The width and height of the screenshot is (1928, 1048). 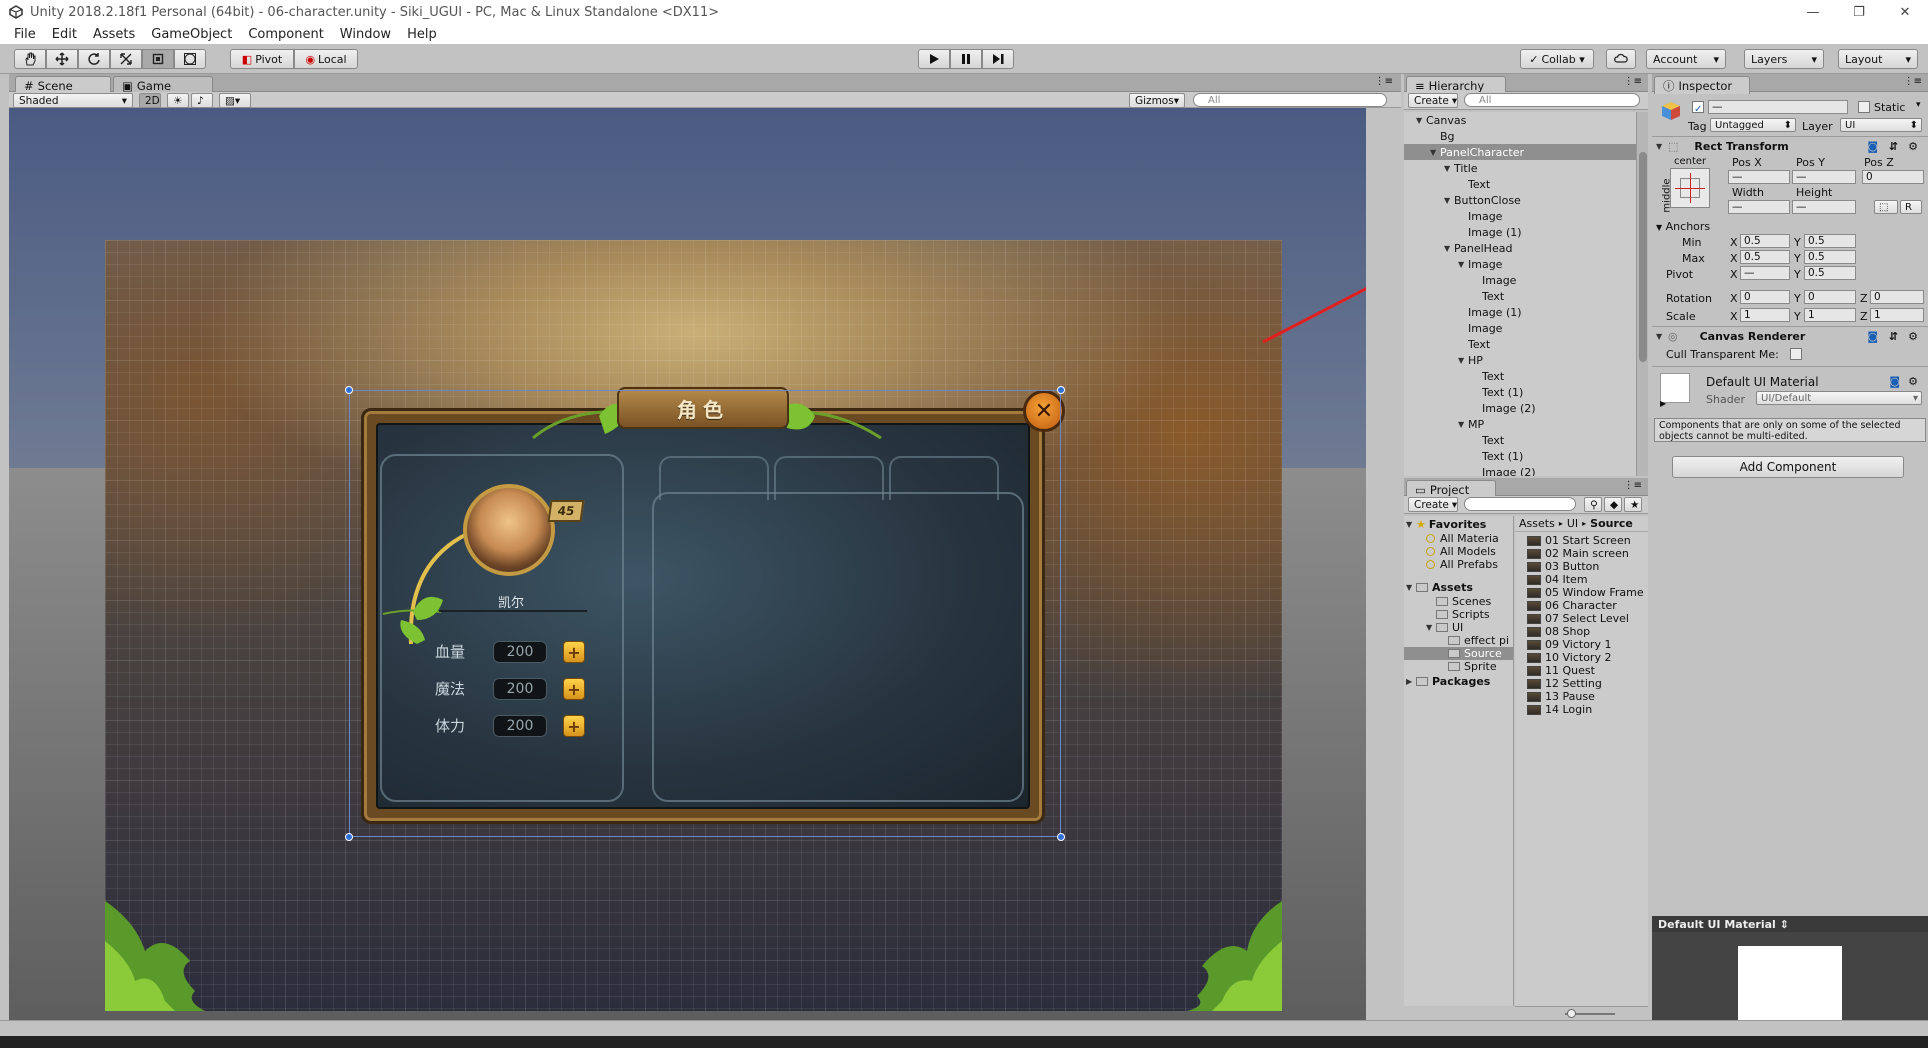 What do you see at coordinates (1839, 398) in the screenshot?
I see `shader-dropdown: UI/Default ▾` at bounding box center [1839, 398].